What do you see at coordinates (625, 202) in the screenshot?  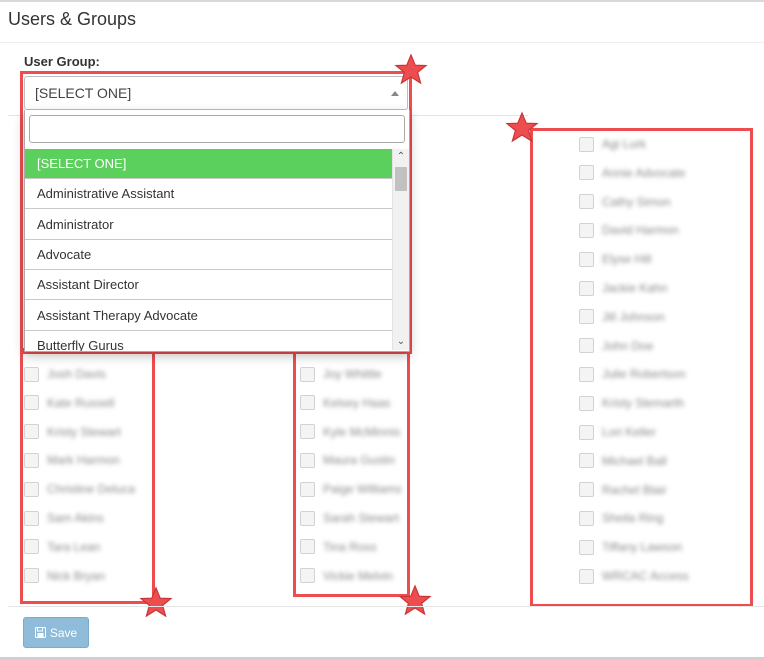 I see `user-checkbox-row: Cathy Simon` at bounding box center [625, 202].